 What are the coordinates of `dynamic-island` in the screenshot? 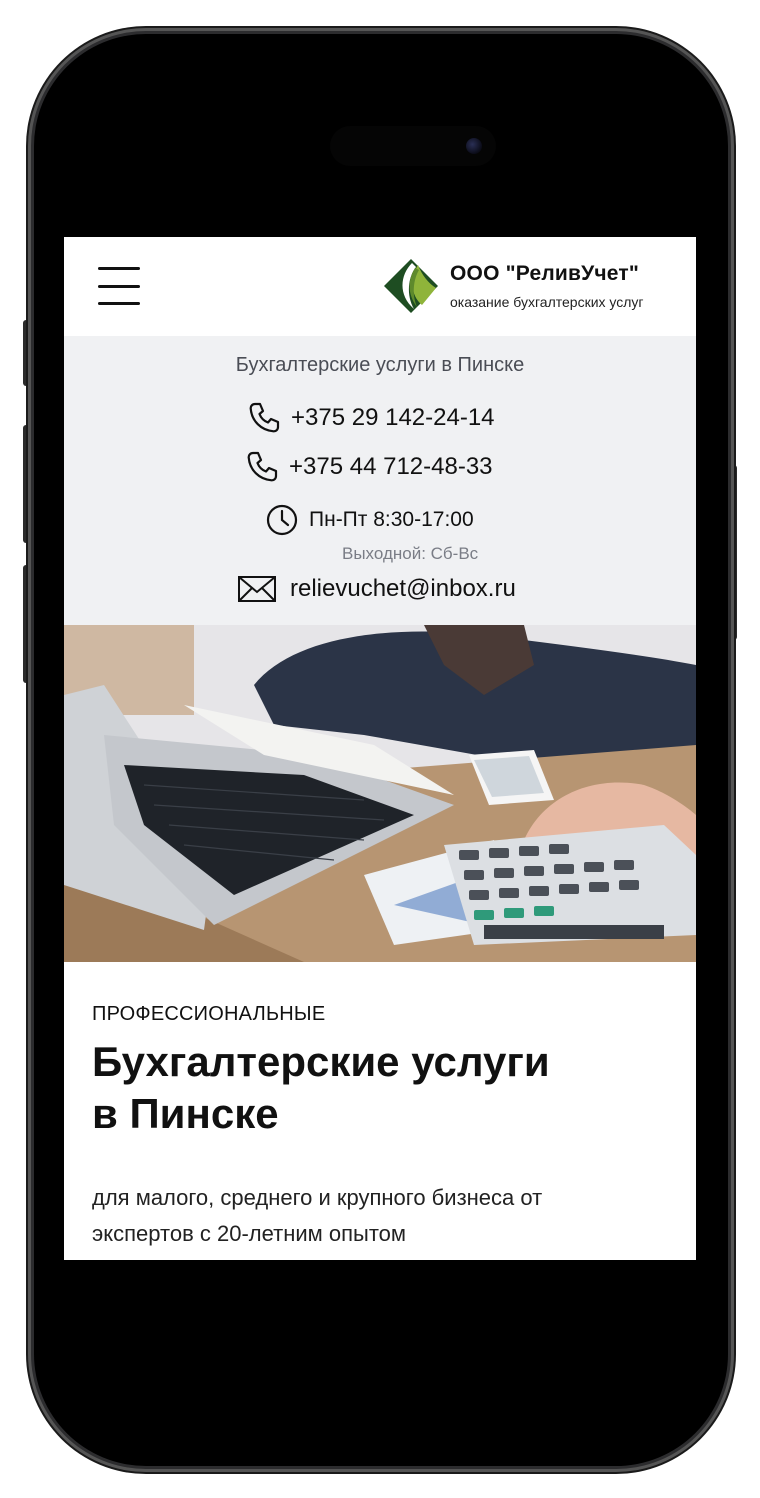 It's located at (413, 146).